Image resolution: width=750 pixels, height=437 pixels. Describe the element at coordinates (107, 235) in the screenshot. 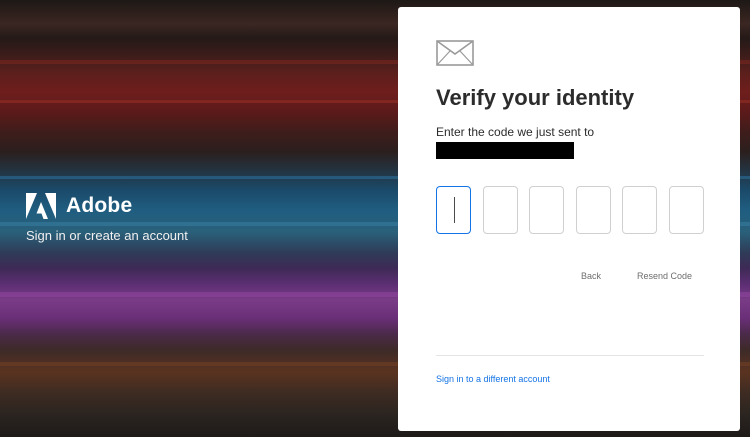

I see `brand-tagline: Sign in or create an account` at that location.